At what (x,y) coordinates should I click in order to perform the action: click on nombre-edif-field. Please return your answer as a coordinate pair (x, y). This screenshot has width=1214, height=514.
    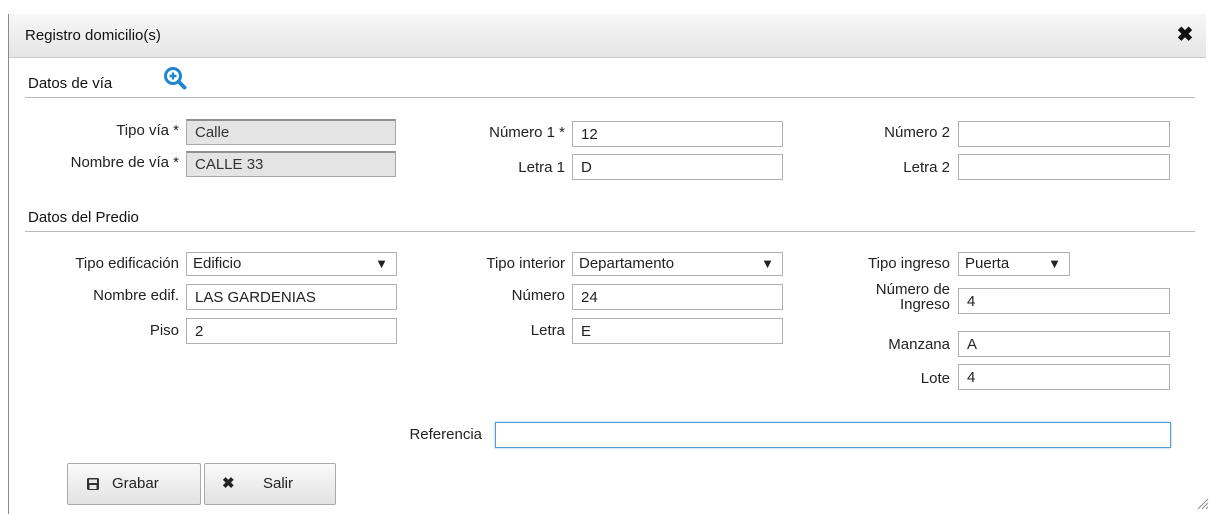
    Looking at the image, I should click on (291, 297).